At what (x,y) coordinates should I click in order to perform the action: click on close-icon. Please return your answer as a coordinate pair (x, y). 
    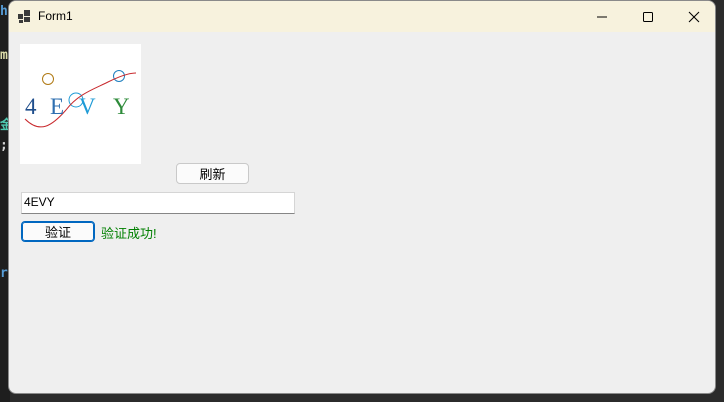
    Looking at the image, I should click on (694, 16).